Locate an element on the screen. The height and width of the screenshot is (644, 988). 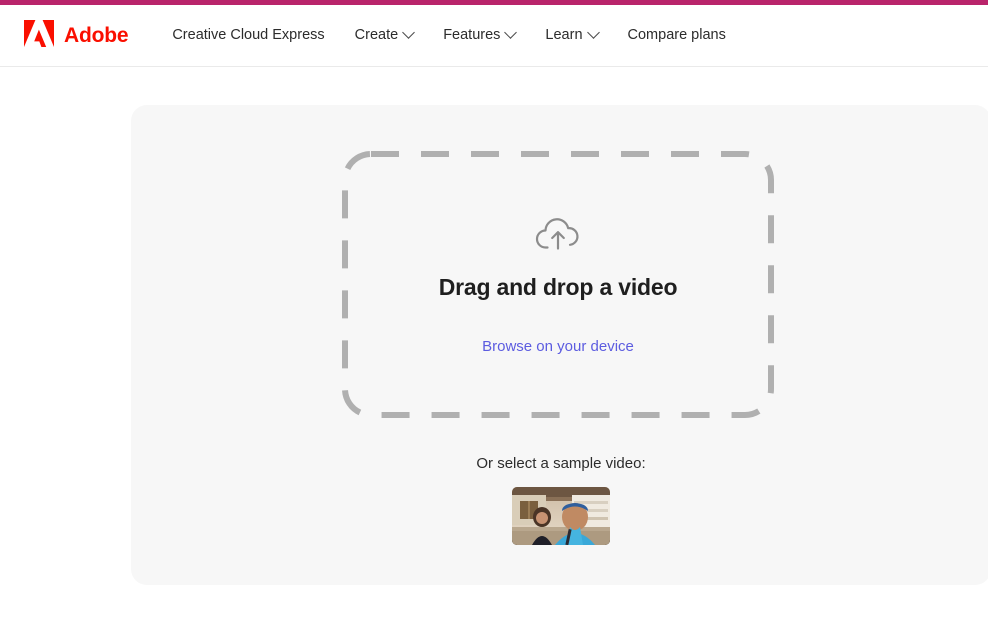
nav-label: Create is located at coordinates (376, 35).